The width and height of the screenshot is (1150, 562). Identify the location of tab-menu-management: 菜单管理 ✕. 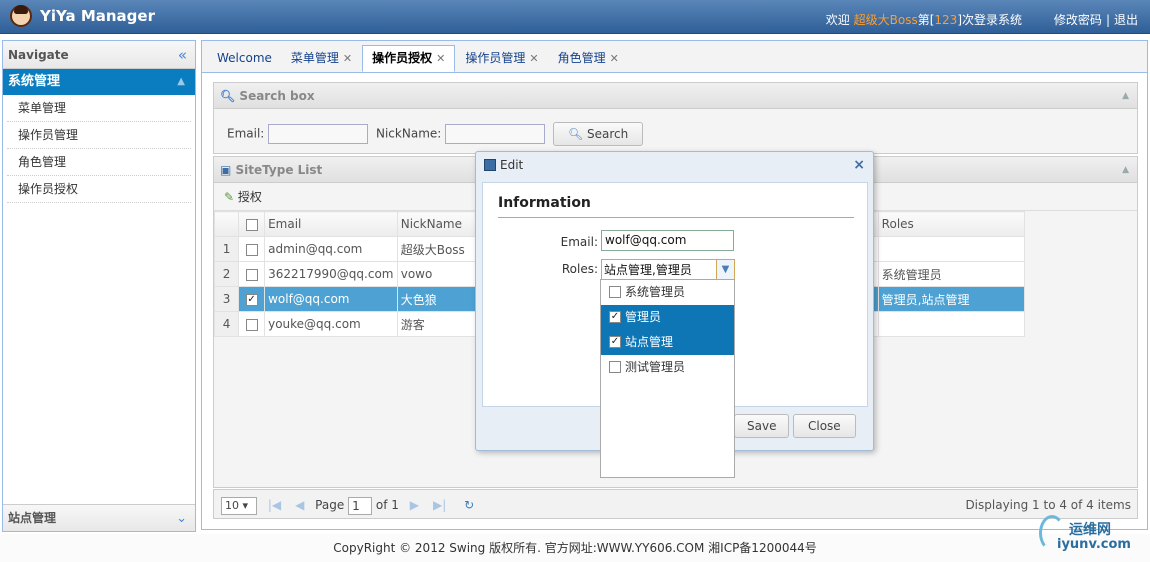
(321, 59).